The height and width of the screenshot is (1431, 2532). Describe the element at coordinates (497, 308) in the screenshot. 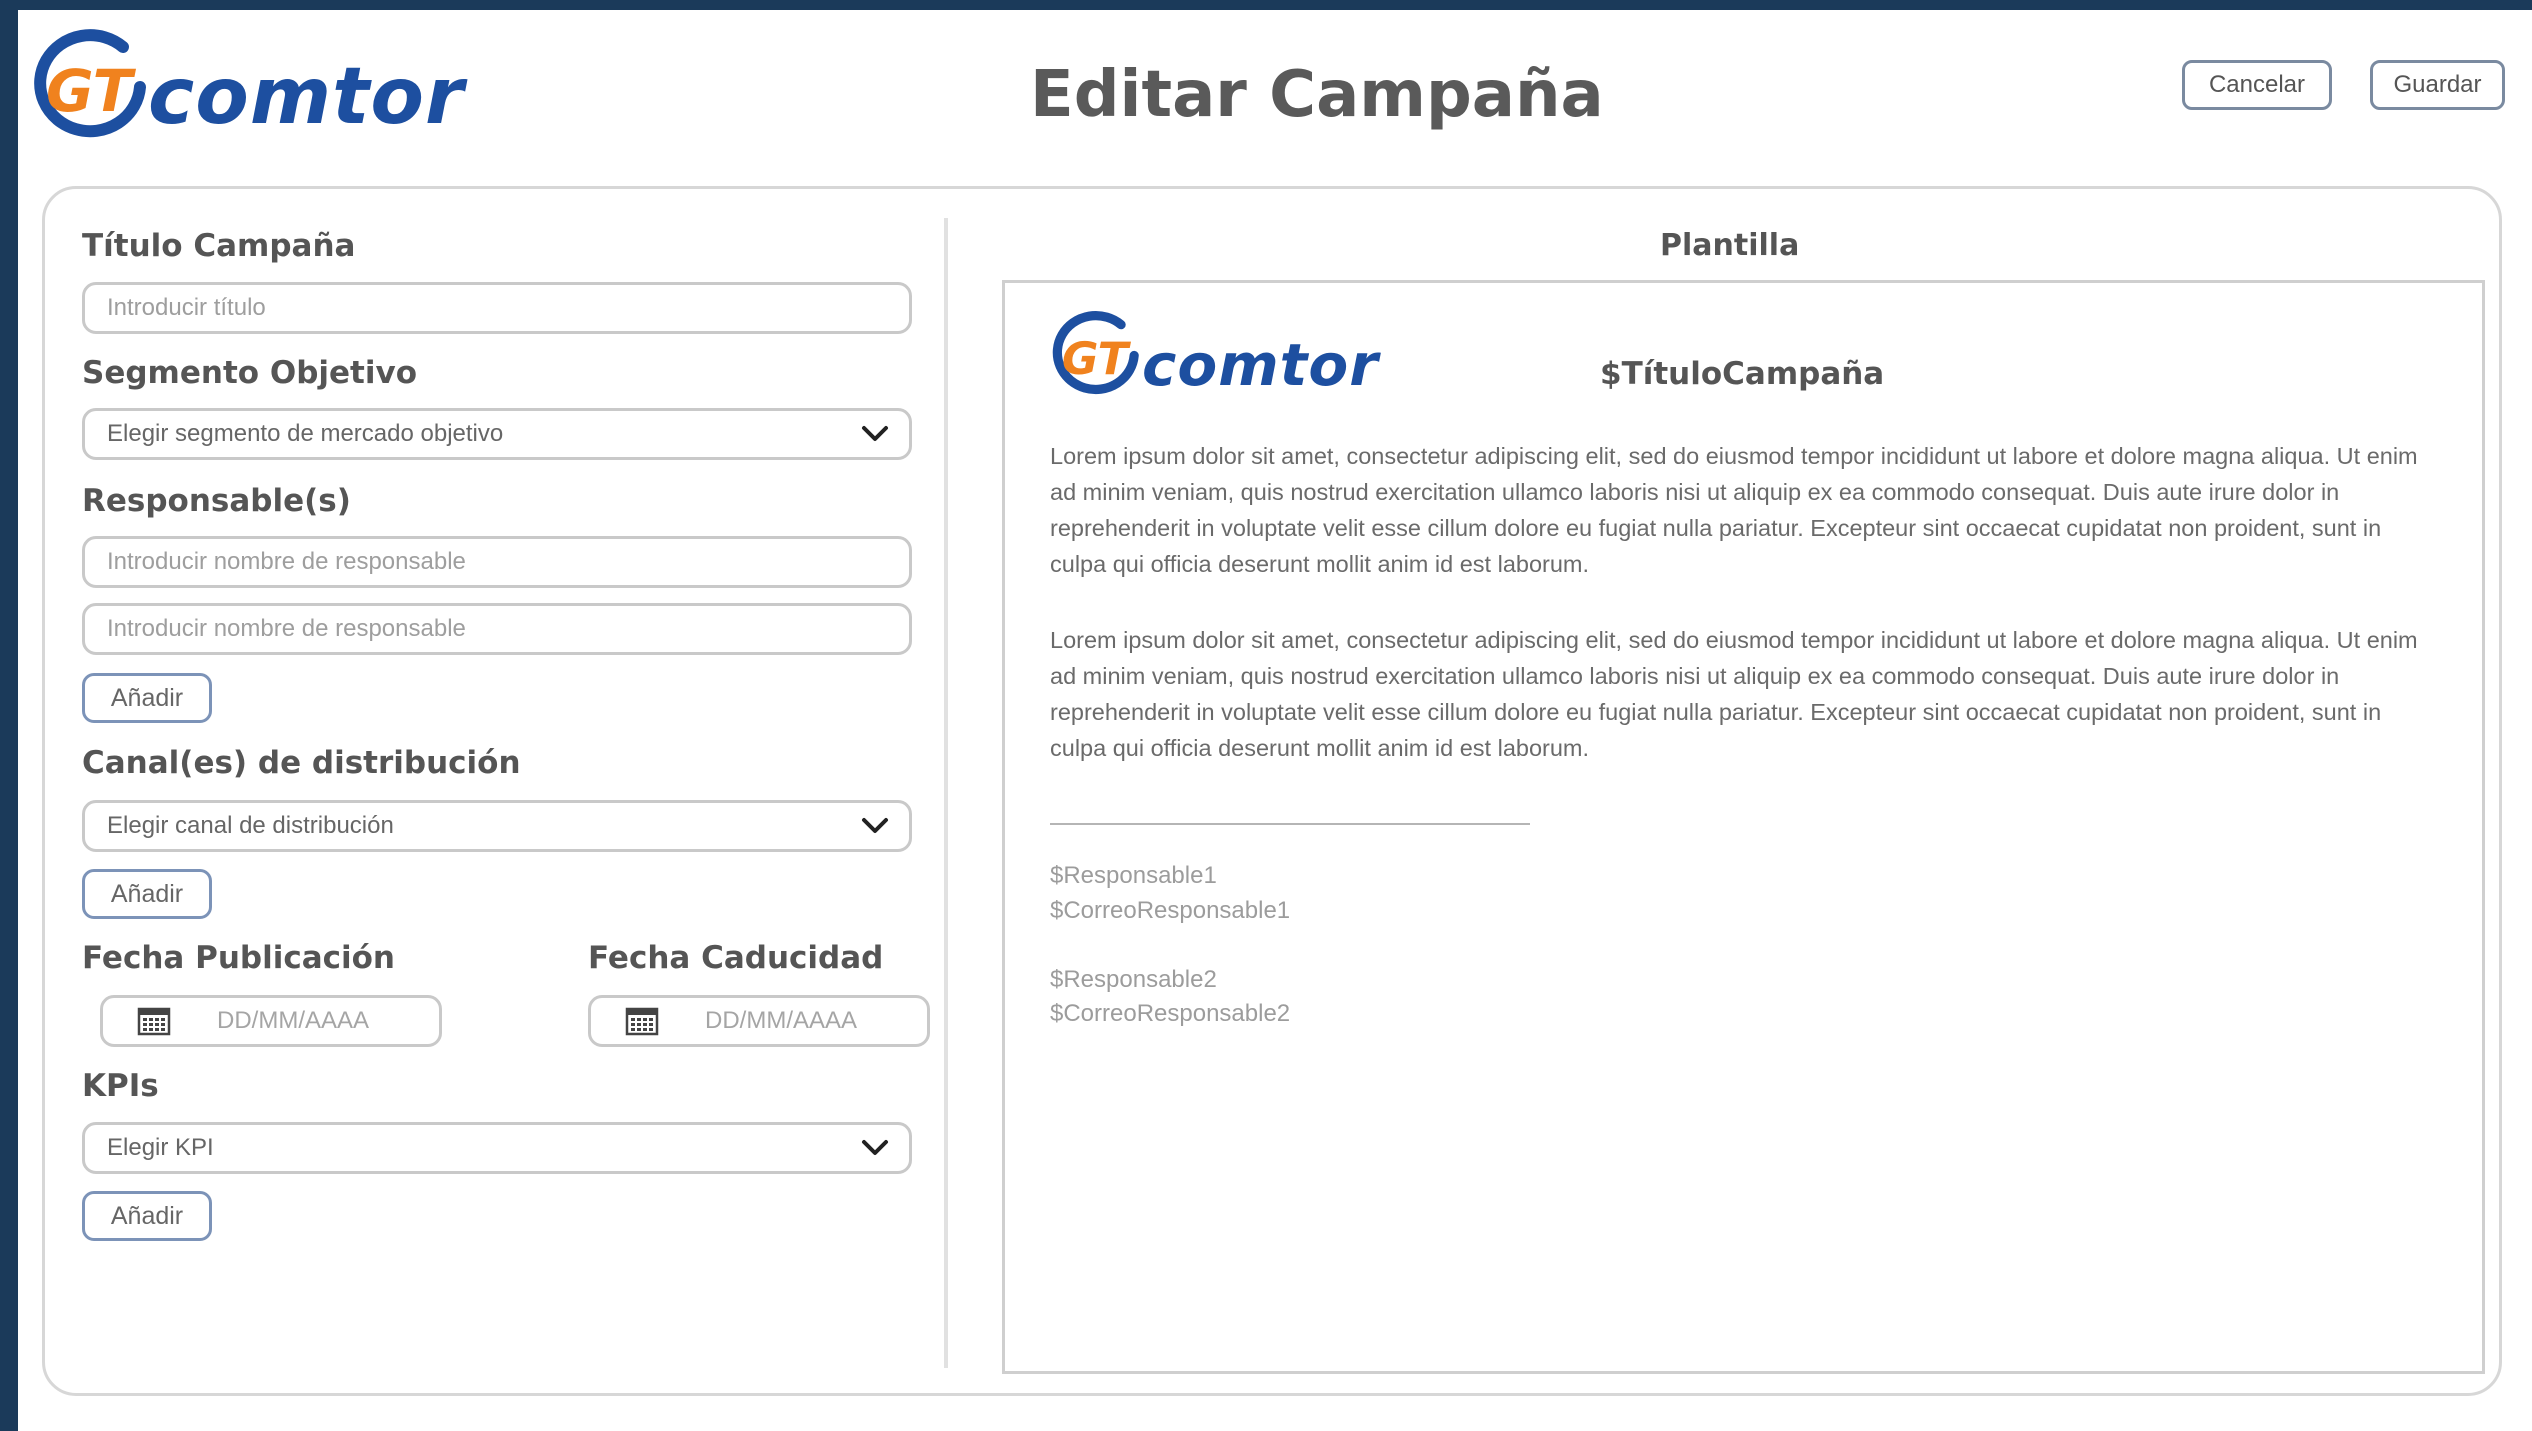

I see `campaign-title-input: Introducir título` at that location.